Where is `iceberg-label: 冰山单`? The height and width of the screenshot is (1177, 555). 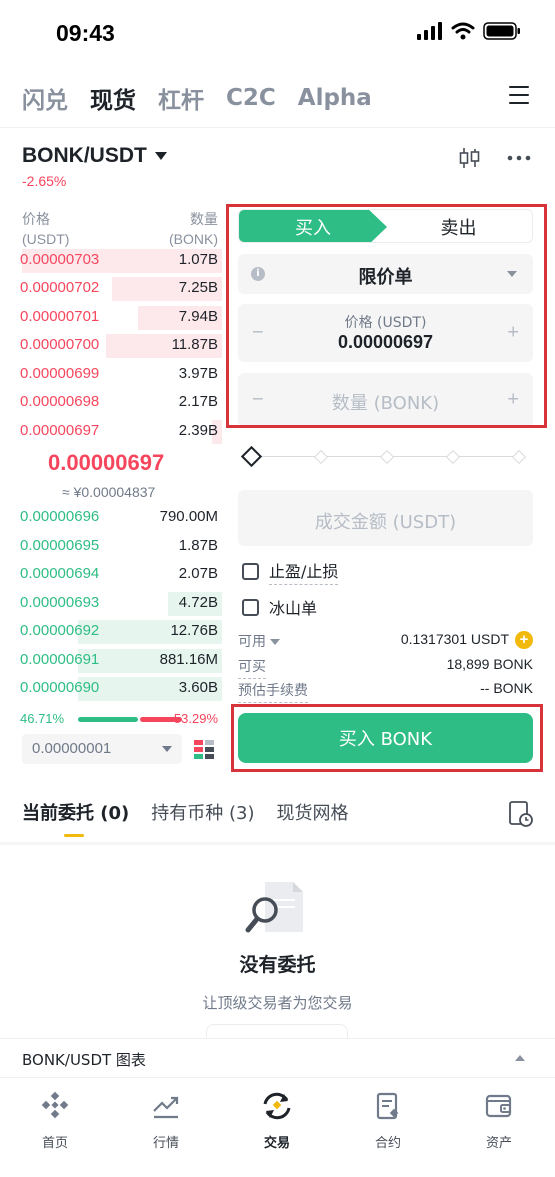
iceberg-label: 冰山单 is located at coordinates (293, 608).